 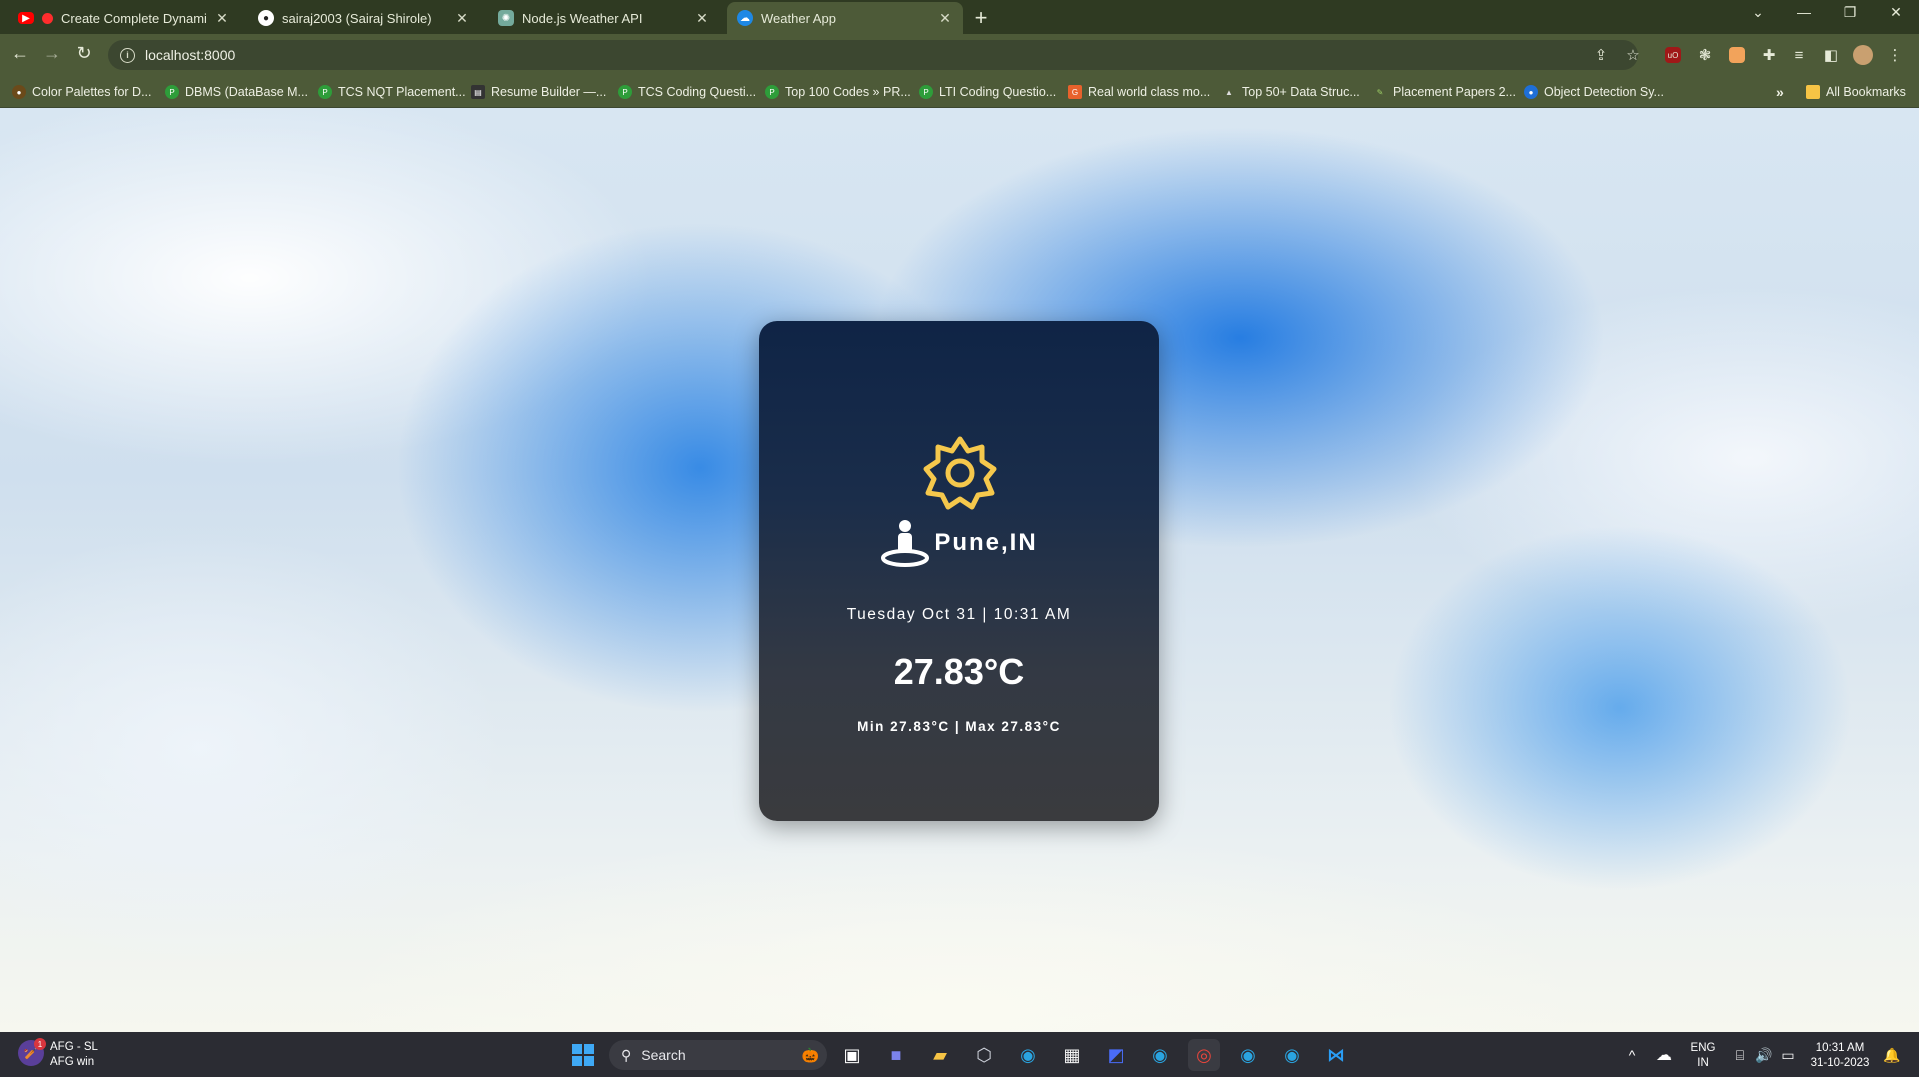 I want to click on notification-bell-icon: 🔔, so click(x=1892, y=1055).